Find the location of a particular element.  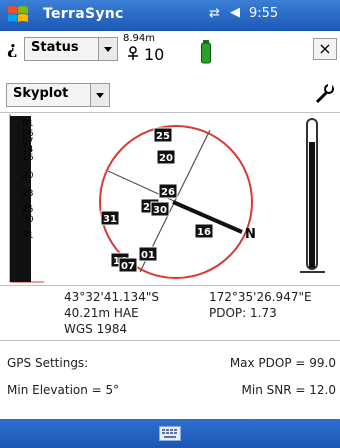

connectivity-icon: ⇄ is located at coordinates (214, 13).